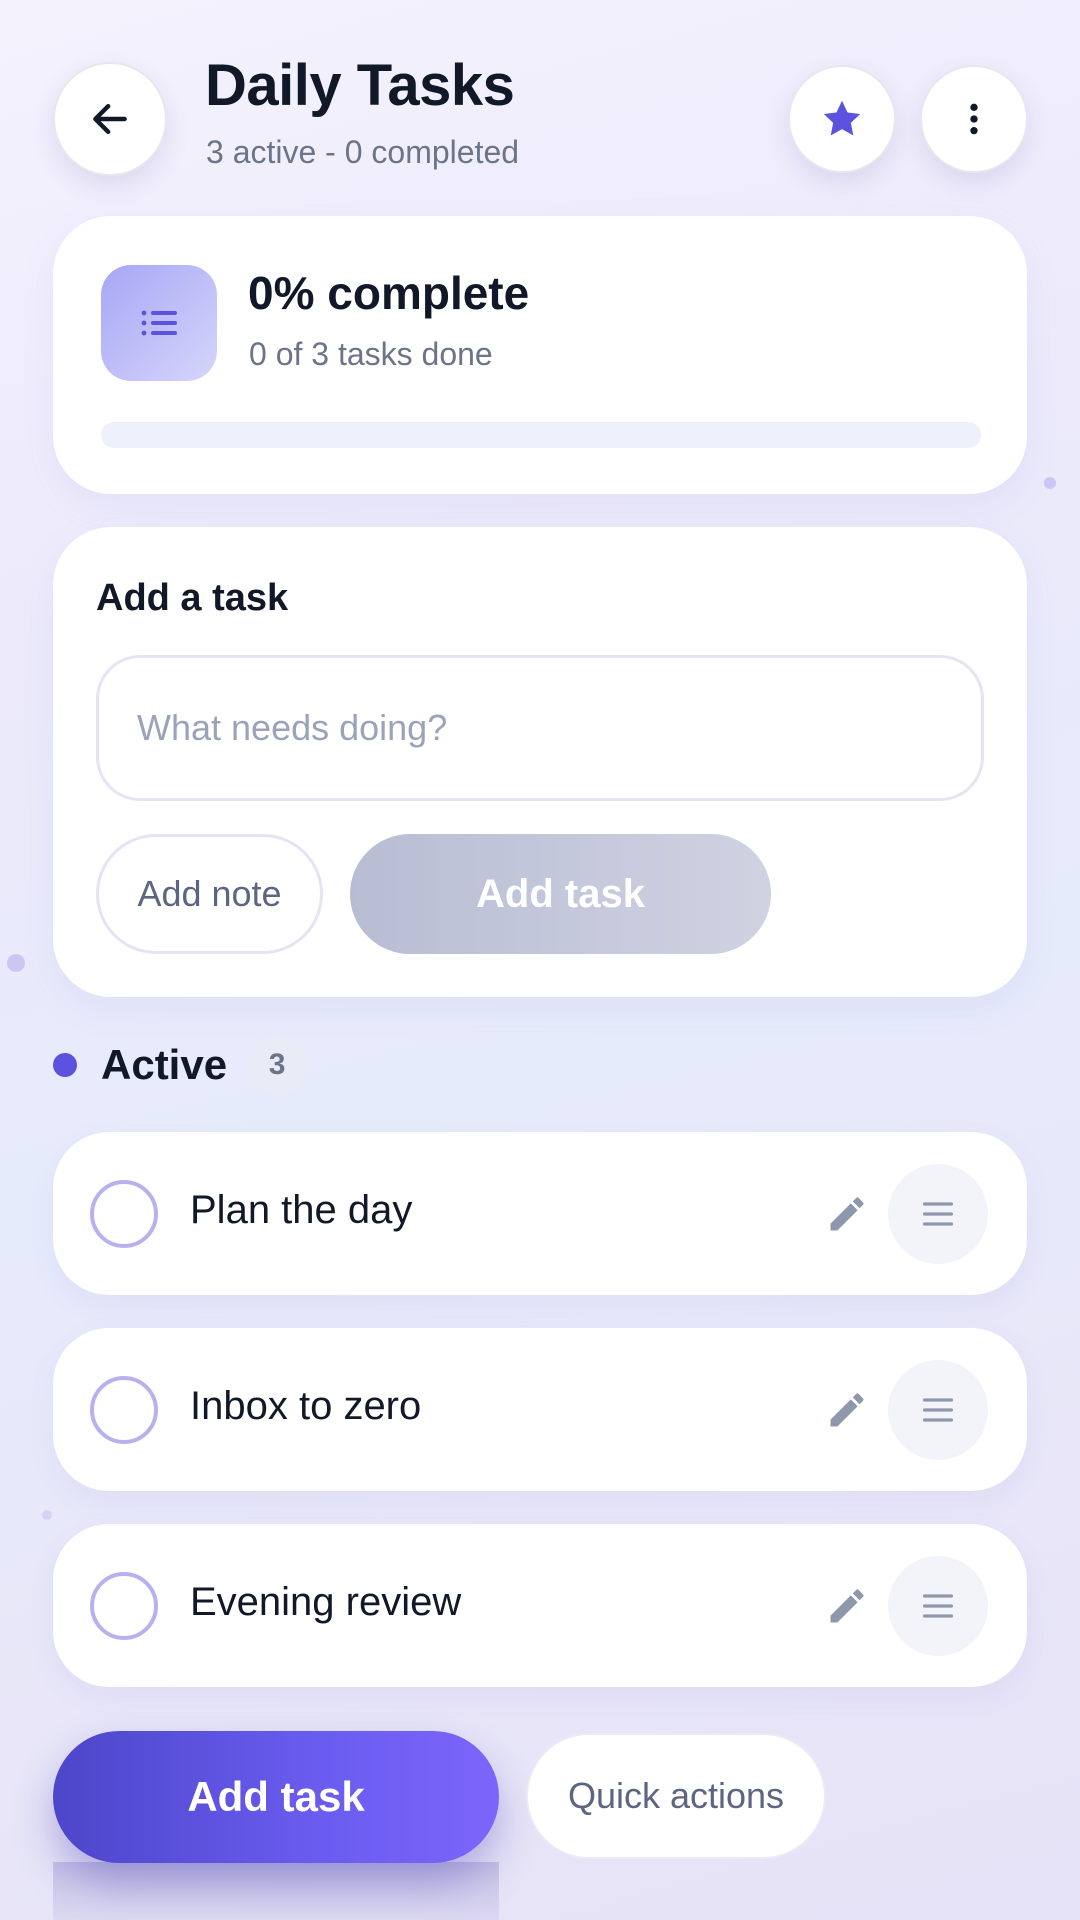 Image resolution: width=1080 pixels, height=1920 pixels. Describe the element at coordinates (540, 1213) in the screenshot. I see `task-item: Plan the day` at that location.